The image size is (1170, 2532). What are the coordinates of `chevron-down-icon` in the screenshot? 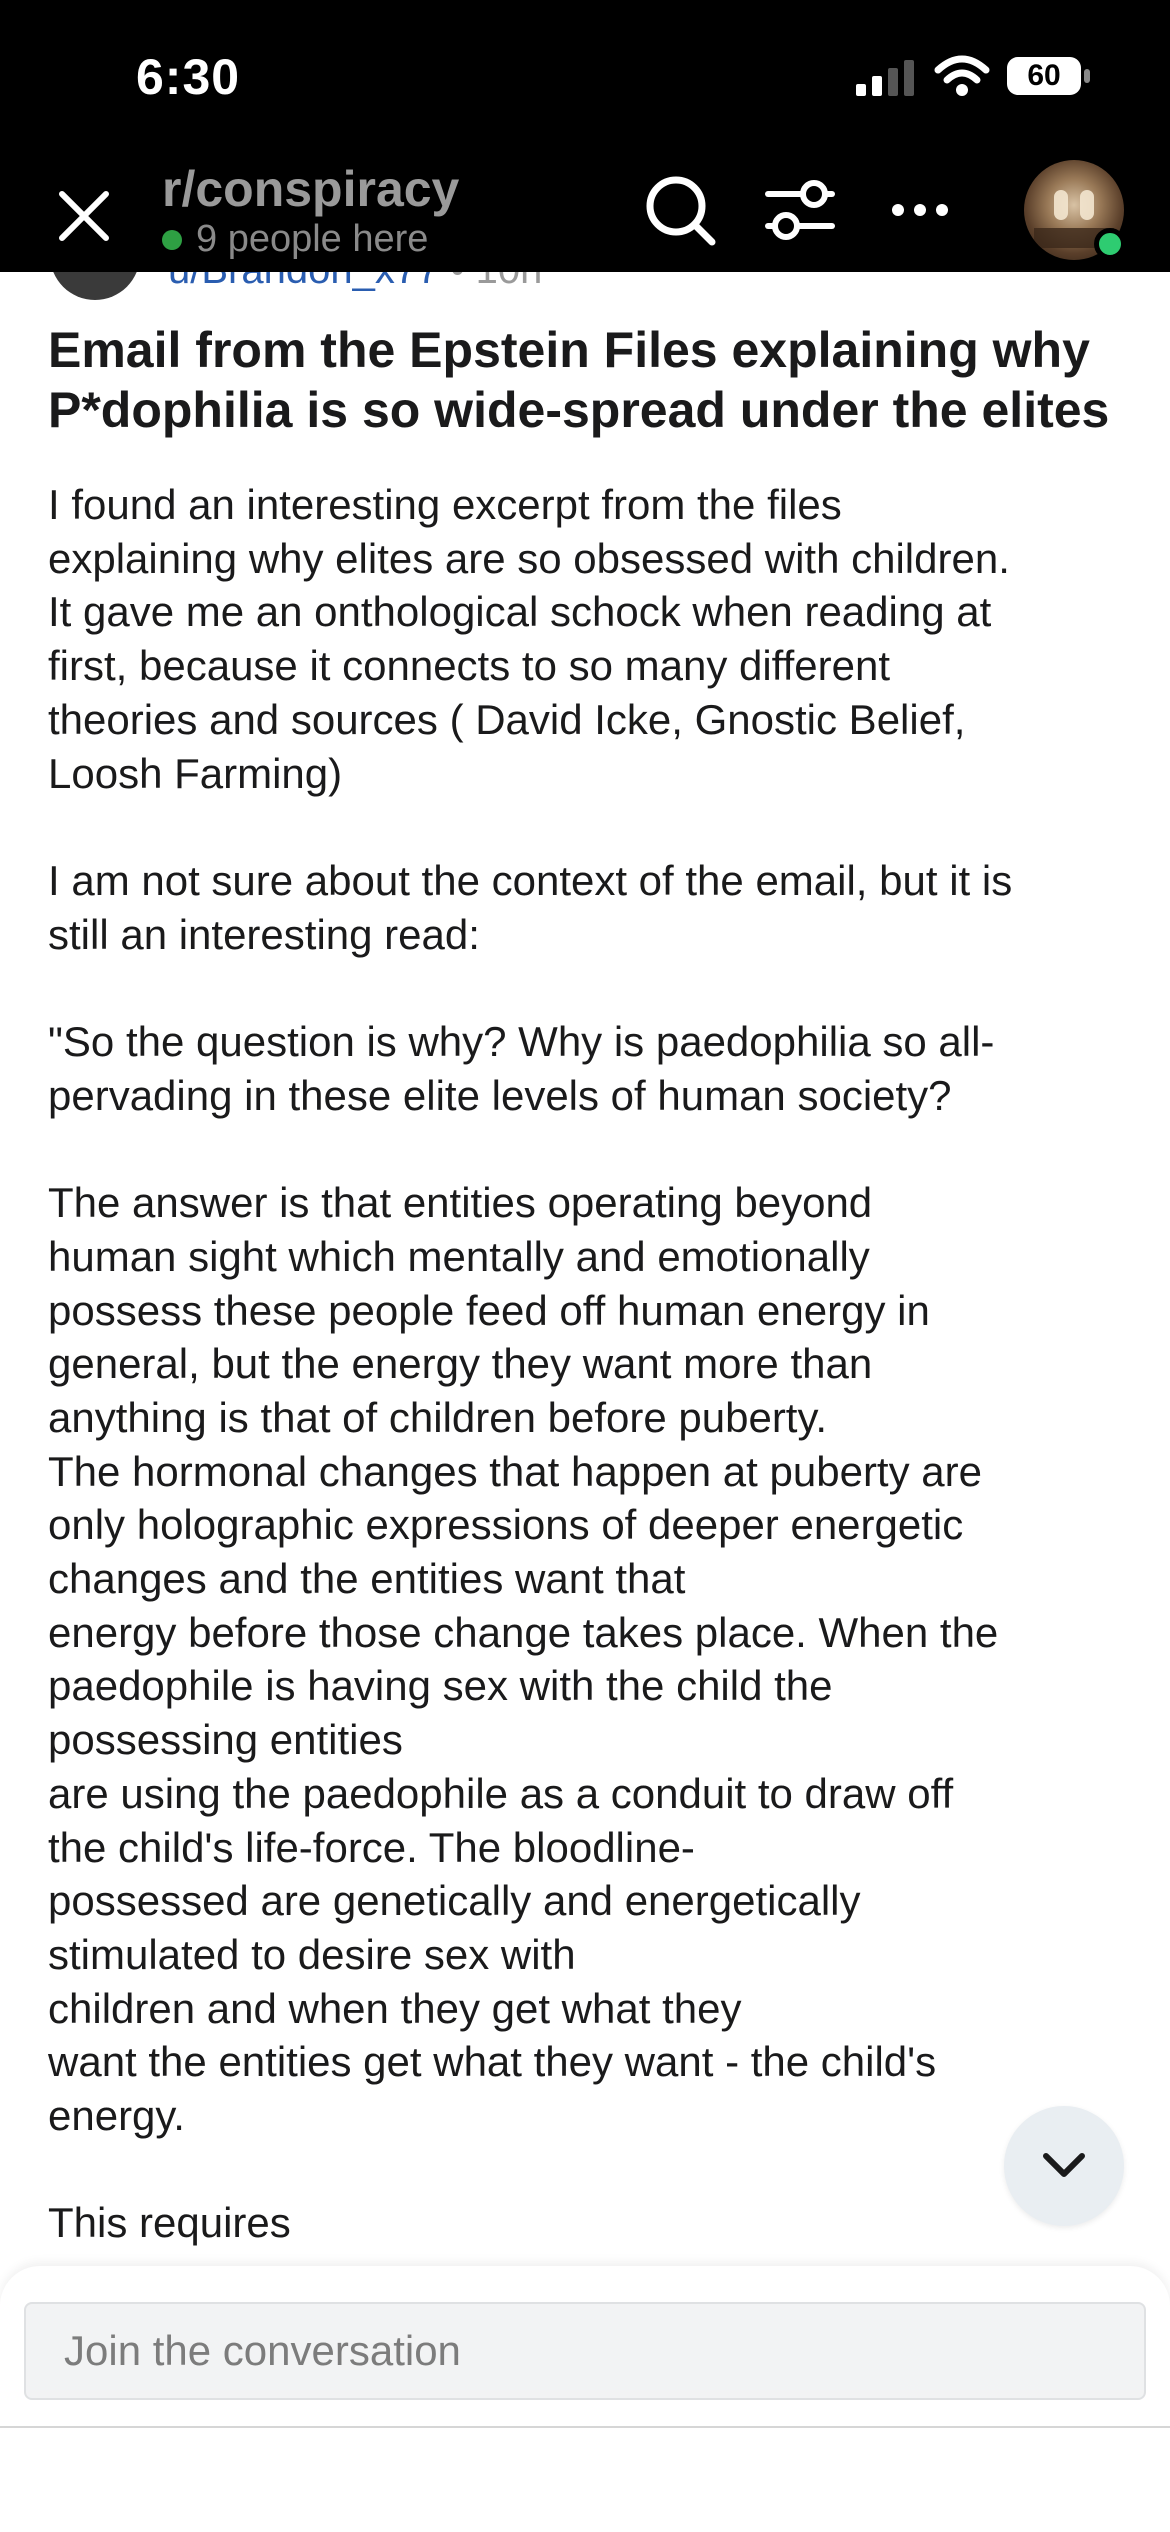 It's located at (1064, 2165).